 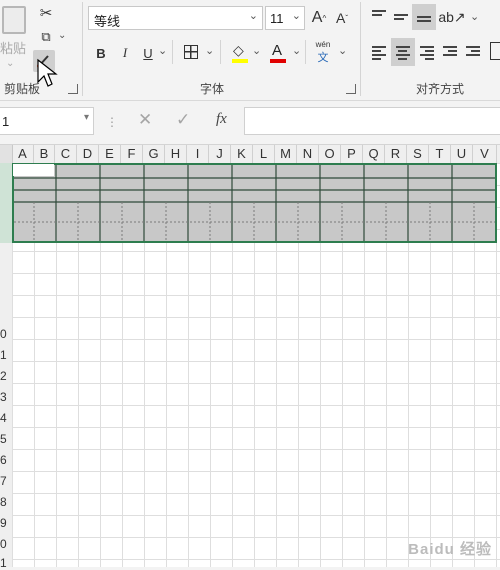 I want to click on watermark: Baidu 经验, so click(x=450, y=549).